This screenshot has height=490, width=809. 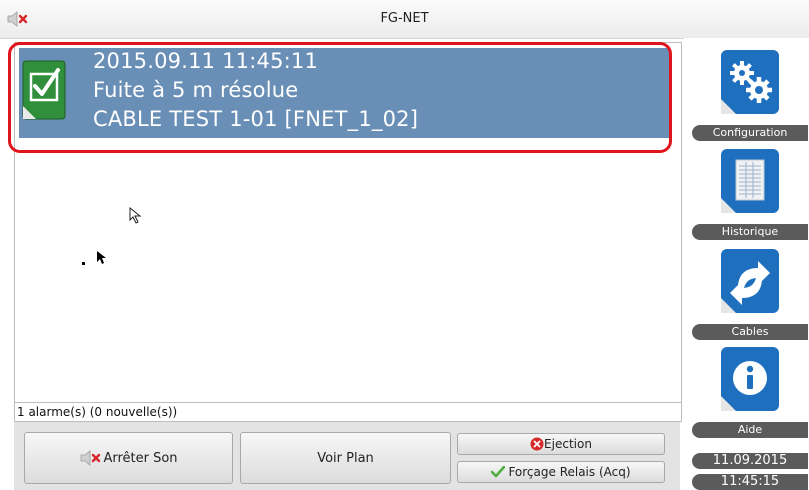 I want to click on view-plan-label: Voir Plan, so click(x=345, y=458).